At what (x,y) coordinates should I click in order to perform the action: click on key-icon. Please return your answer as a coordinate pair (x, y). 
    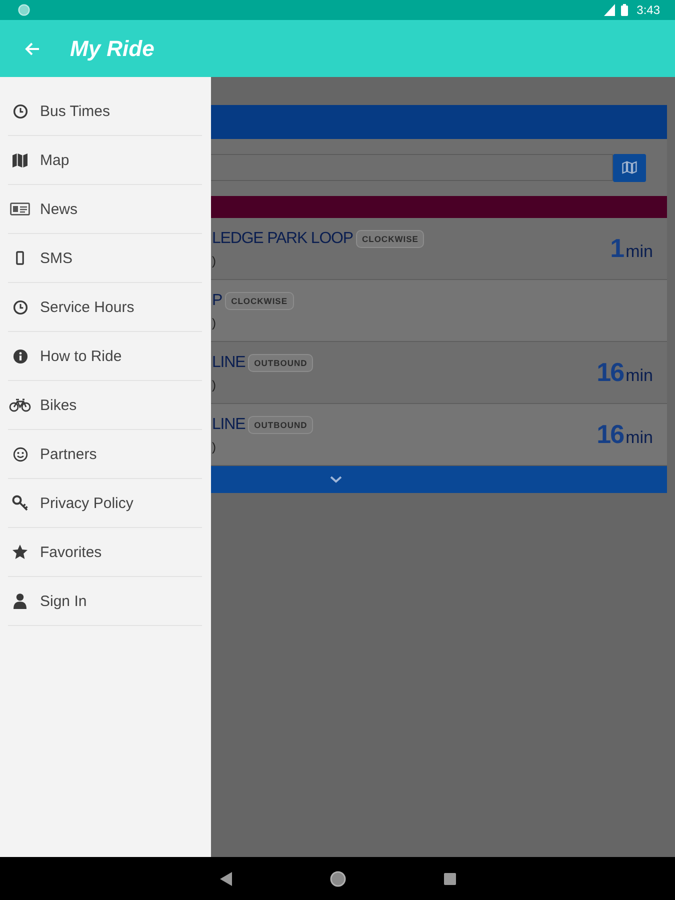
    Looking at the image, I should click on (20, 503).